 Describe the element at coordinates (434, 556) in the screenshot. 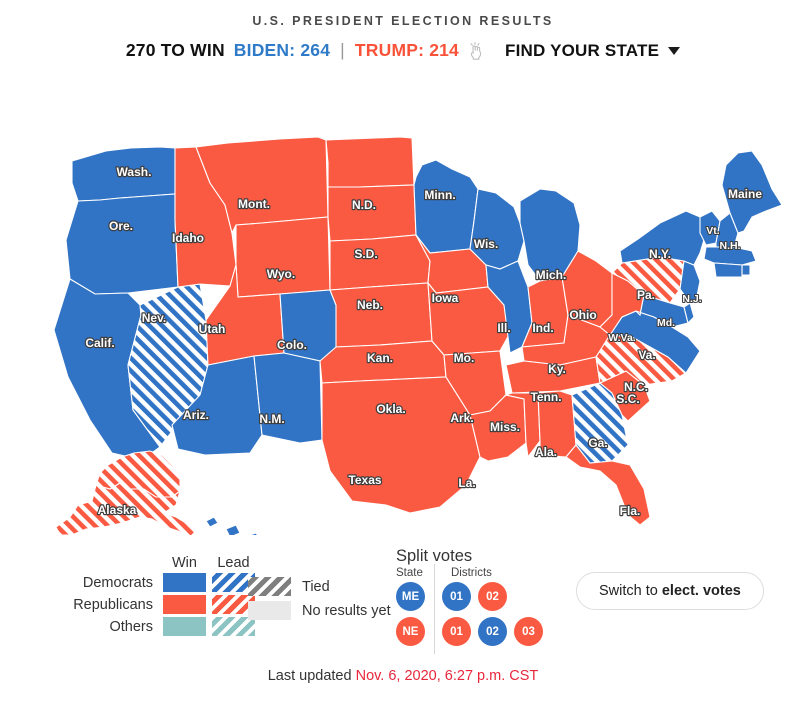

I see `split-votes-title: Split votes` at that location.